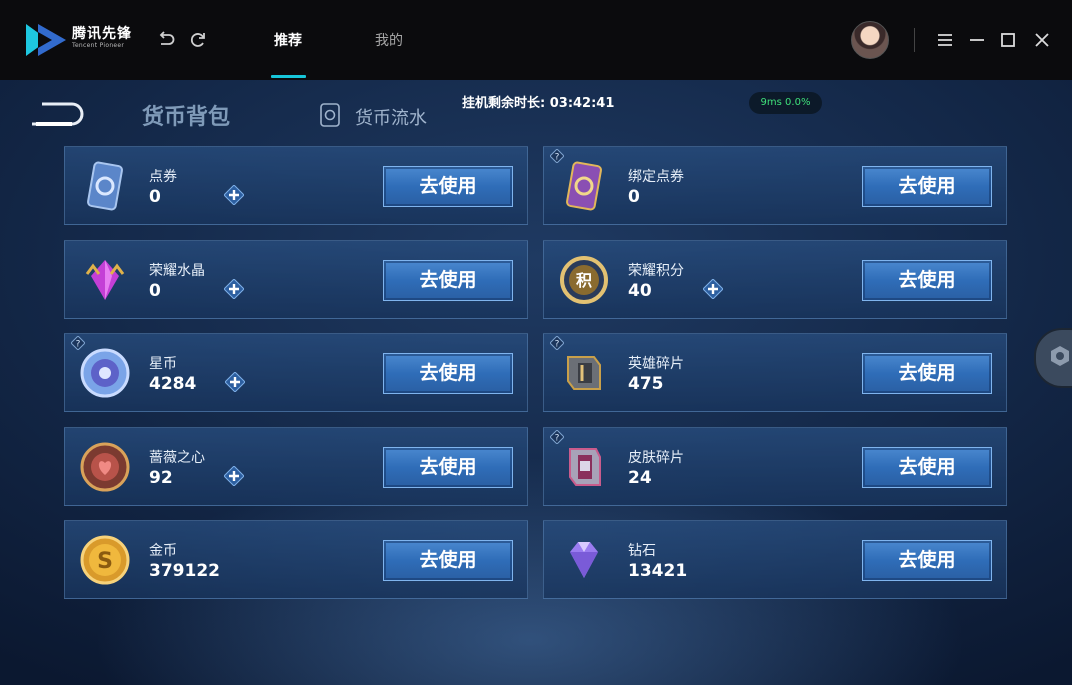  What do you see at coordinates (288, 40) in the screenshot?
I see `tab-recommend: 推荐` at bounding box center [288, 40].